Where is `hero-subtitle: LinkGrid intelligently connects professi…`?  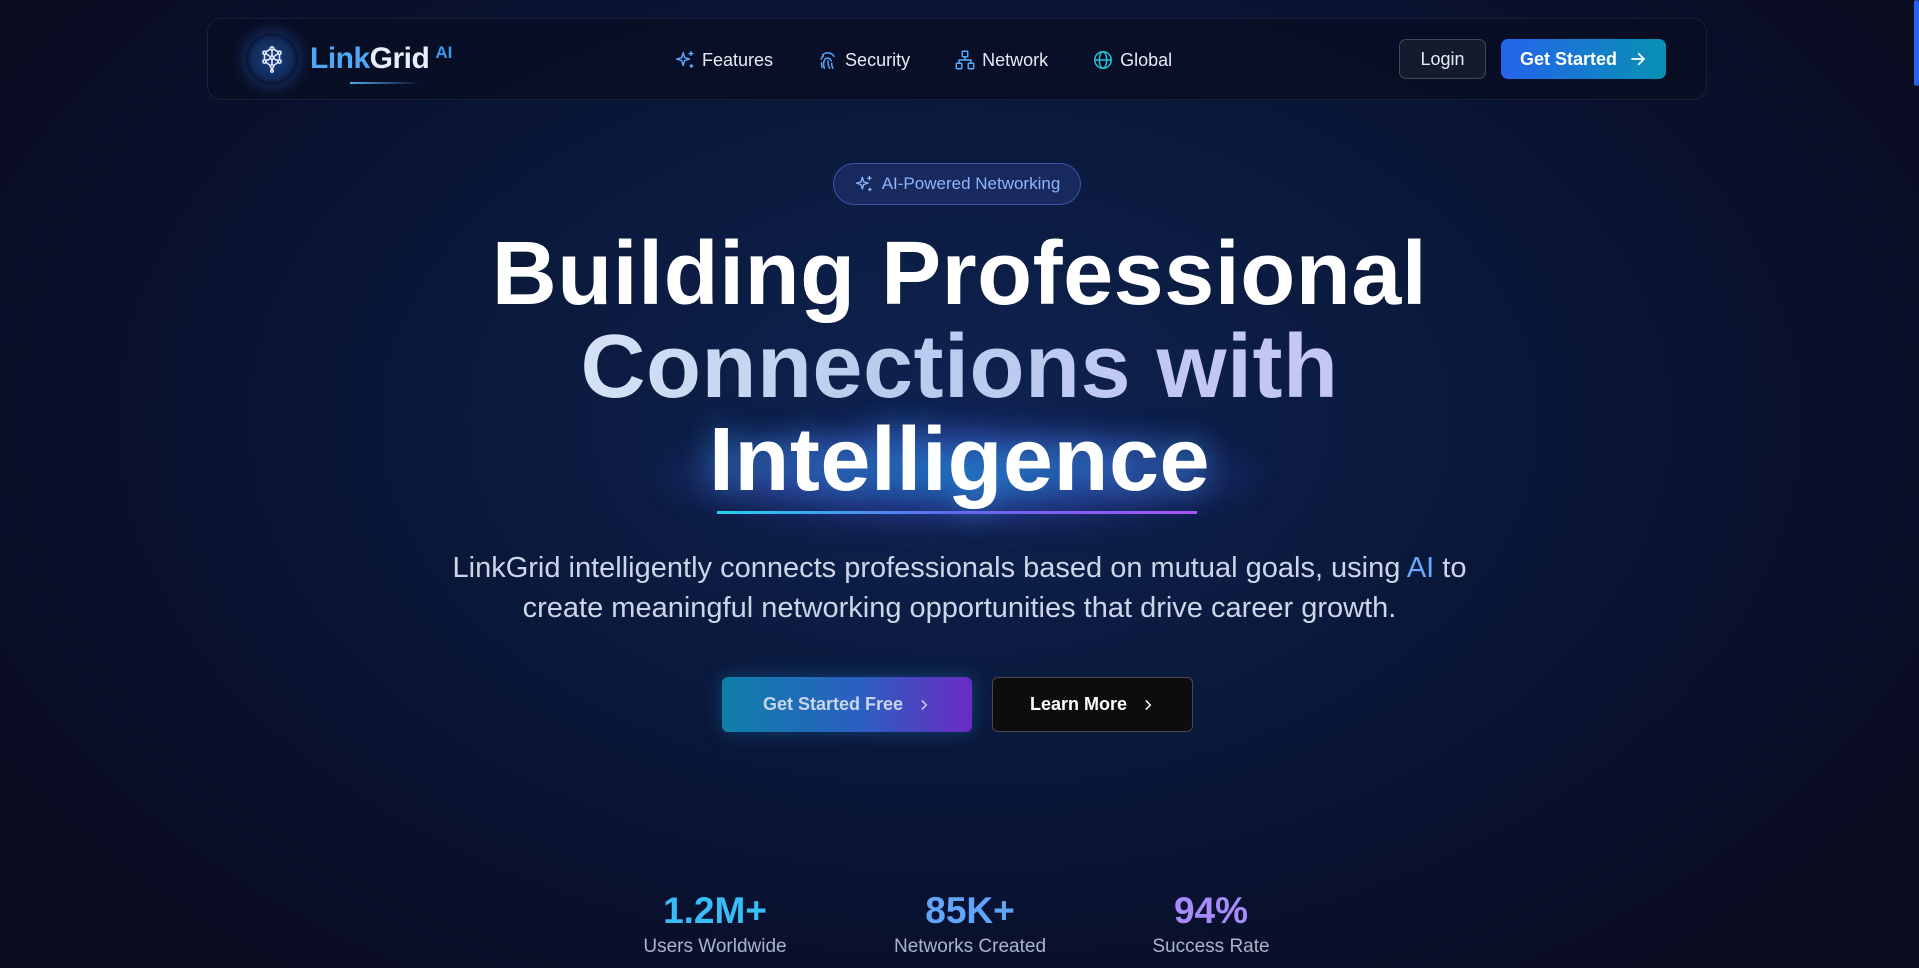 hero-subtitle: LinkGrid intelligently connects professi… is located at coordinates (959, 588).